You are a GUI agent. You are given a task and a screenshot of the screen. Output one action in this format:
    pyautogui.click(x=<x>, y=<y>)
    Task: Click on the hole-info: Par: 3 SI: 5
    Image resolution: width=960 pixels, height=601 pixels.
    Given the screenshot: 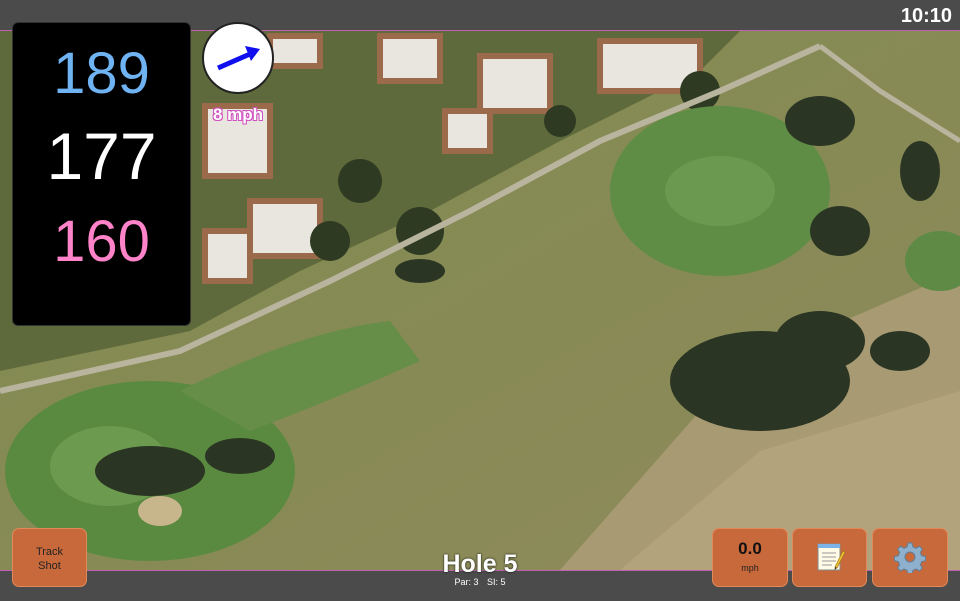 What is the action you would take?
    pyautogui.click(x=480, y=582)
    